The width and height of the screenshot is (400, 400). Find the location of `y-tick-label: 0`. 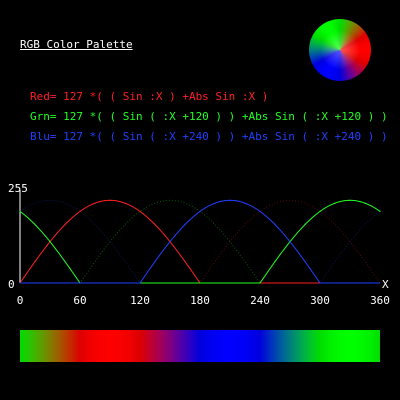

y-tick-label: 0 is located at coordinates (11, 284).